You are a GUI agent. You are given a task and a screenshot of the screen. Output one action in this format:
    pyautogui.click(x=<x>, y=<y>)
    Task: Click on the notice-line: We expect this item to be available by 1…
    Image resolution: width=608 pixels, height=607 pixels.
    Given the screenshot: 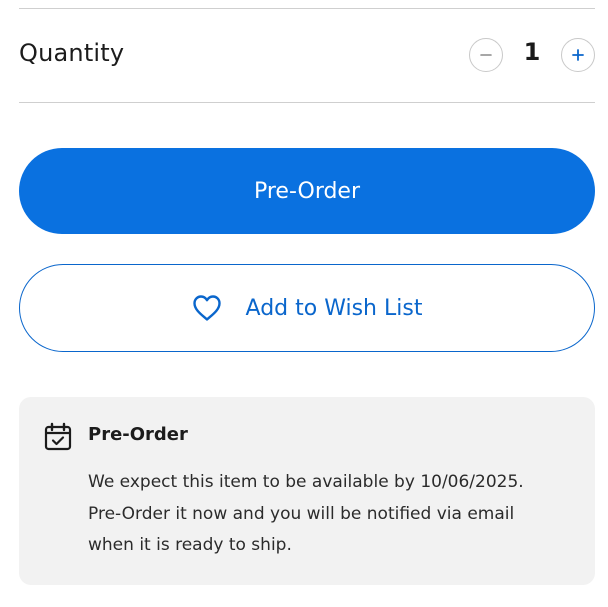 What is the action you would take?
    pyautogui.click(x=306, y=482)
    